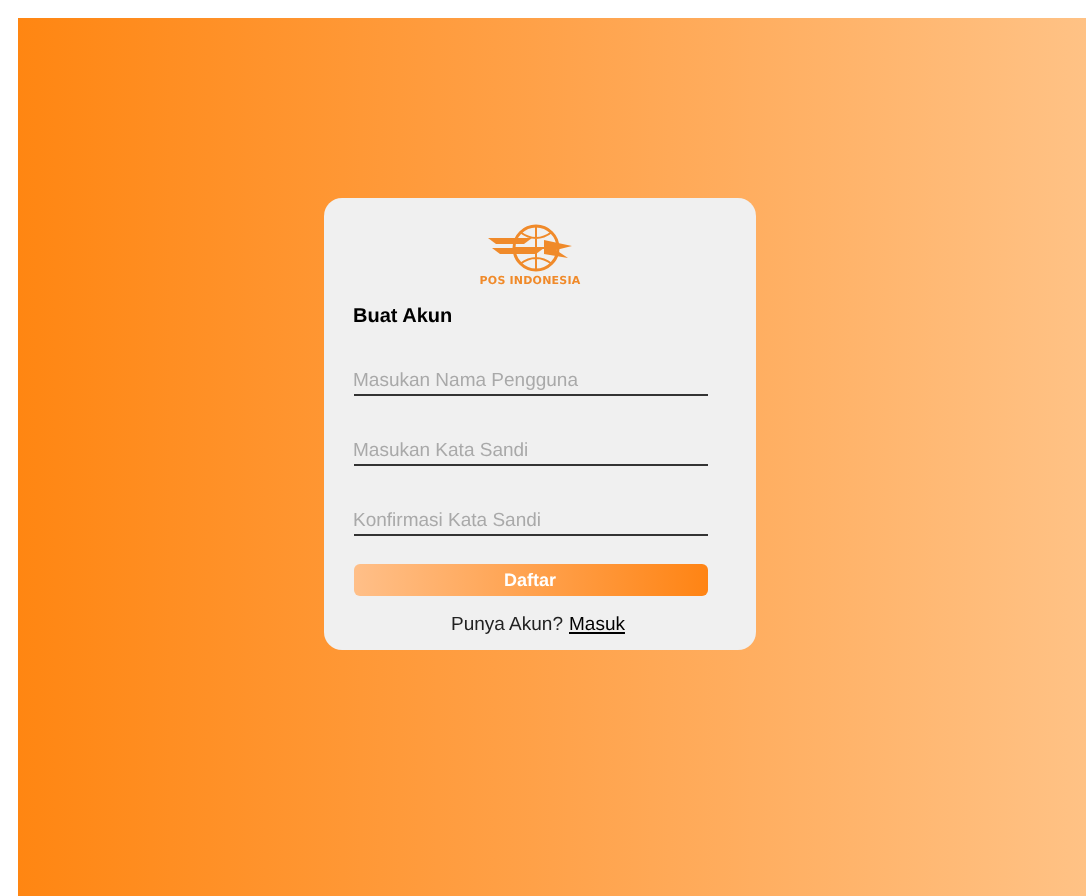 The width and height of the screenshot is (1086, 896). Describe the element at coordinates (530, 523) in the screenshot. I see `input-field: Konfirmasi Kata Sandi` at that location.